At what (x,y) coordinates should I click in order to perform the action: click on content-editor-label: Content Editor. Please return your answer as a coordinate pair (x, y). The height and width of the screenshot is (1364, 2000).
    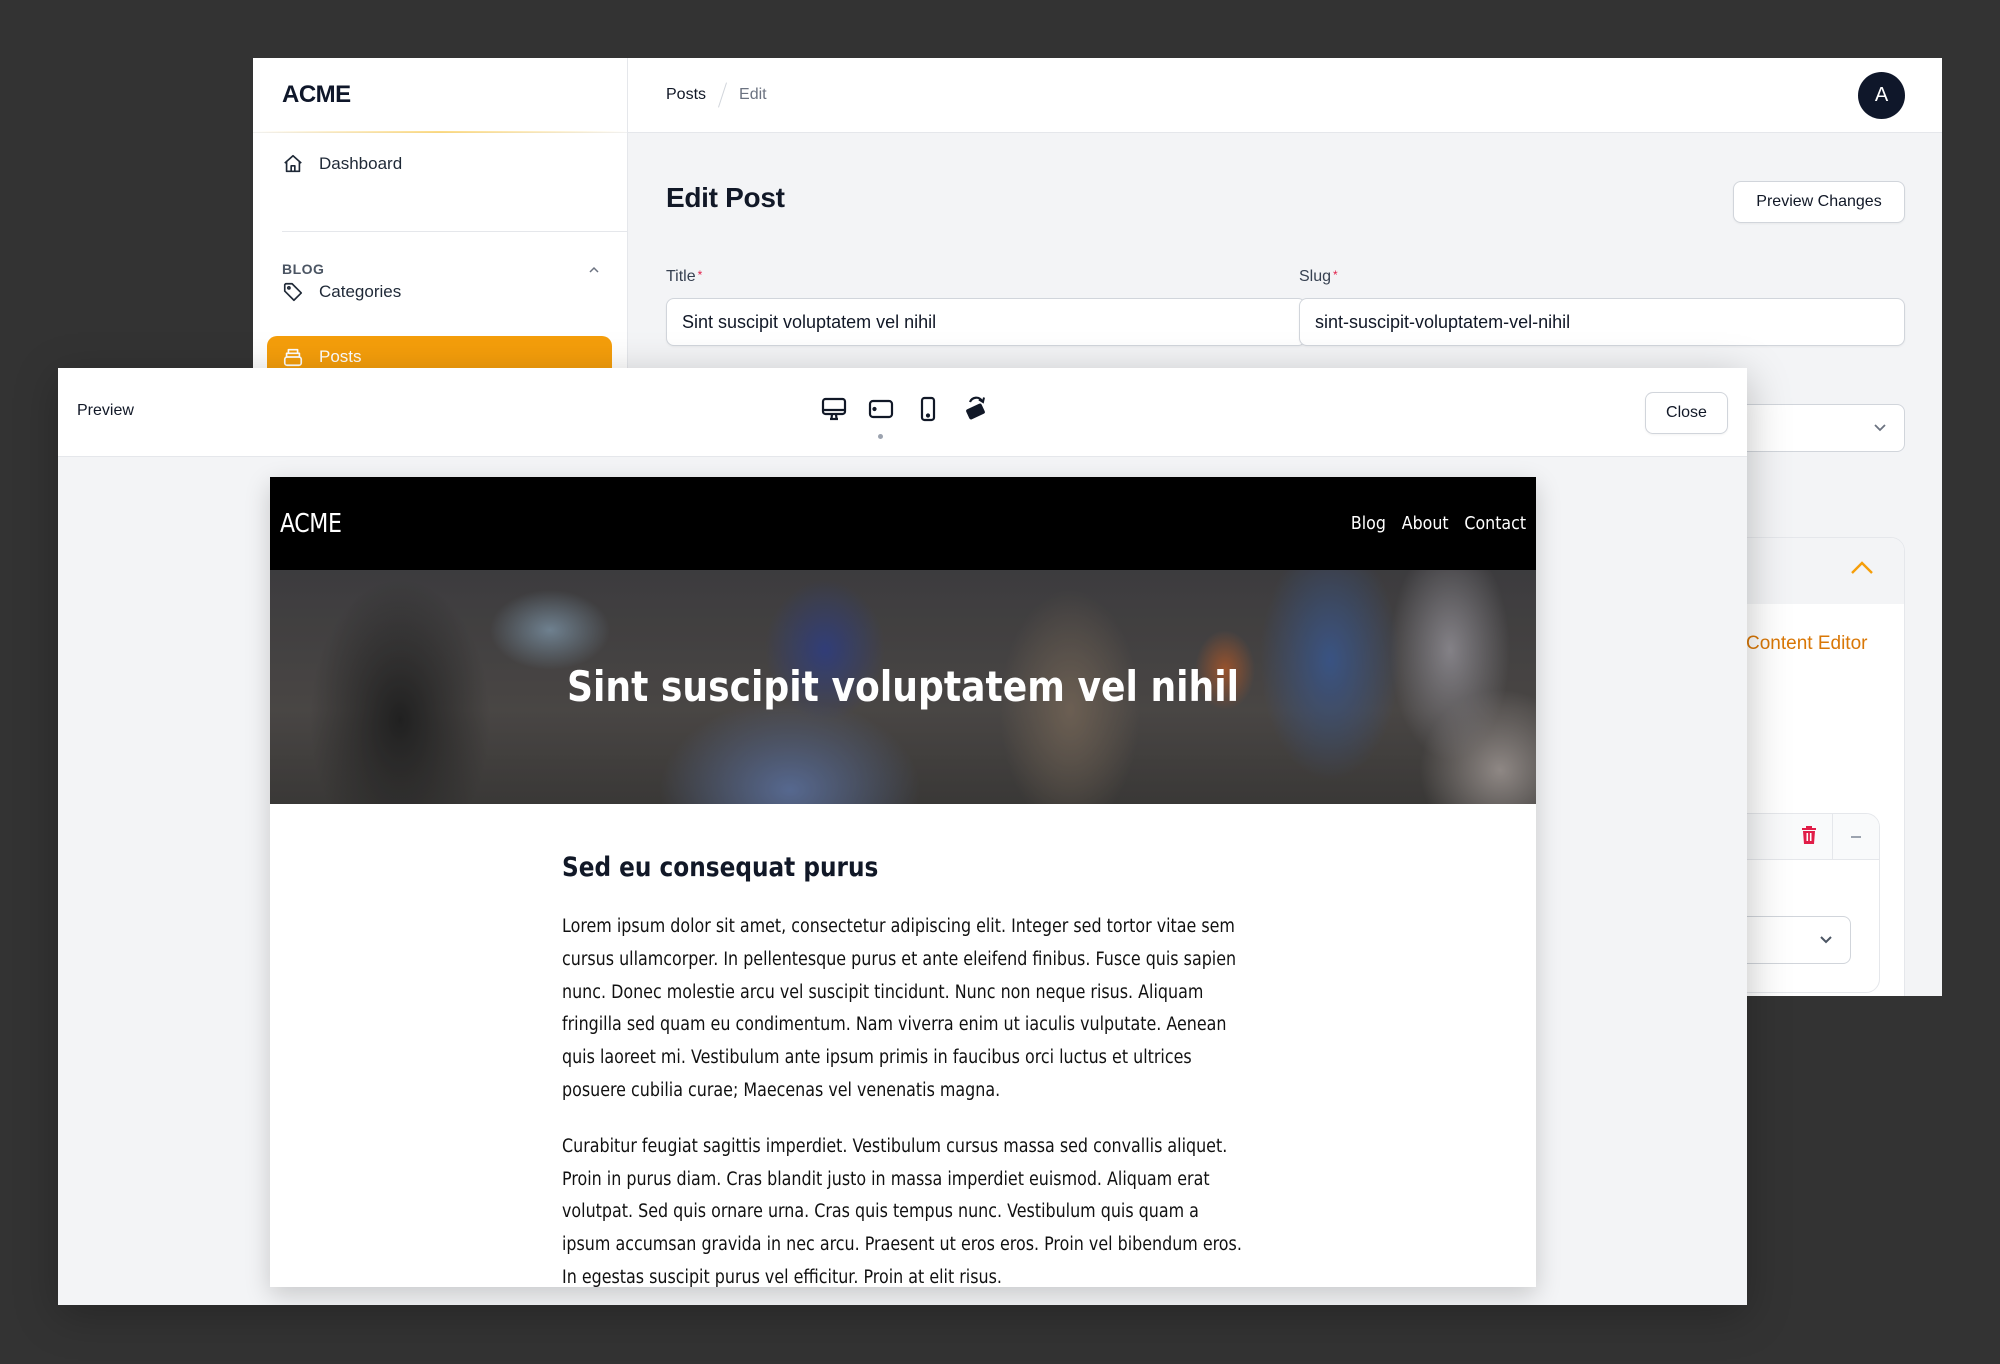
    Looking at the image, I should click on (1807, 643).